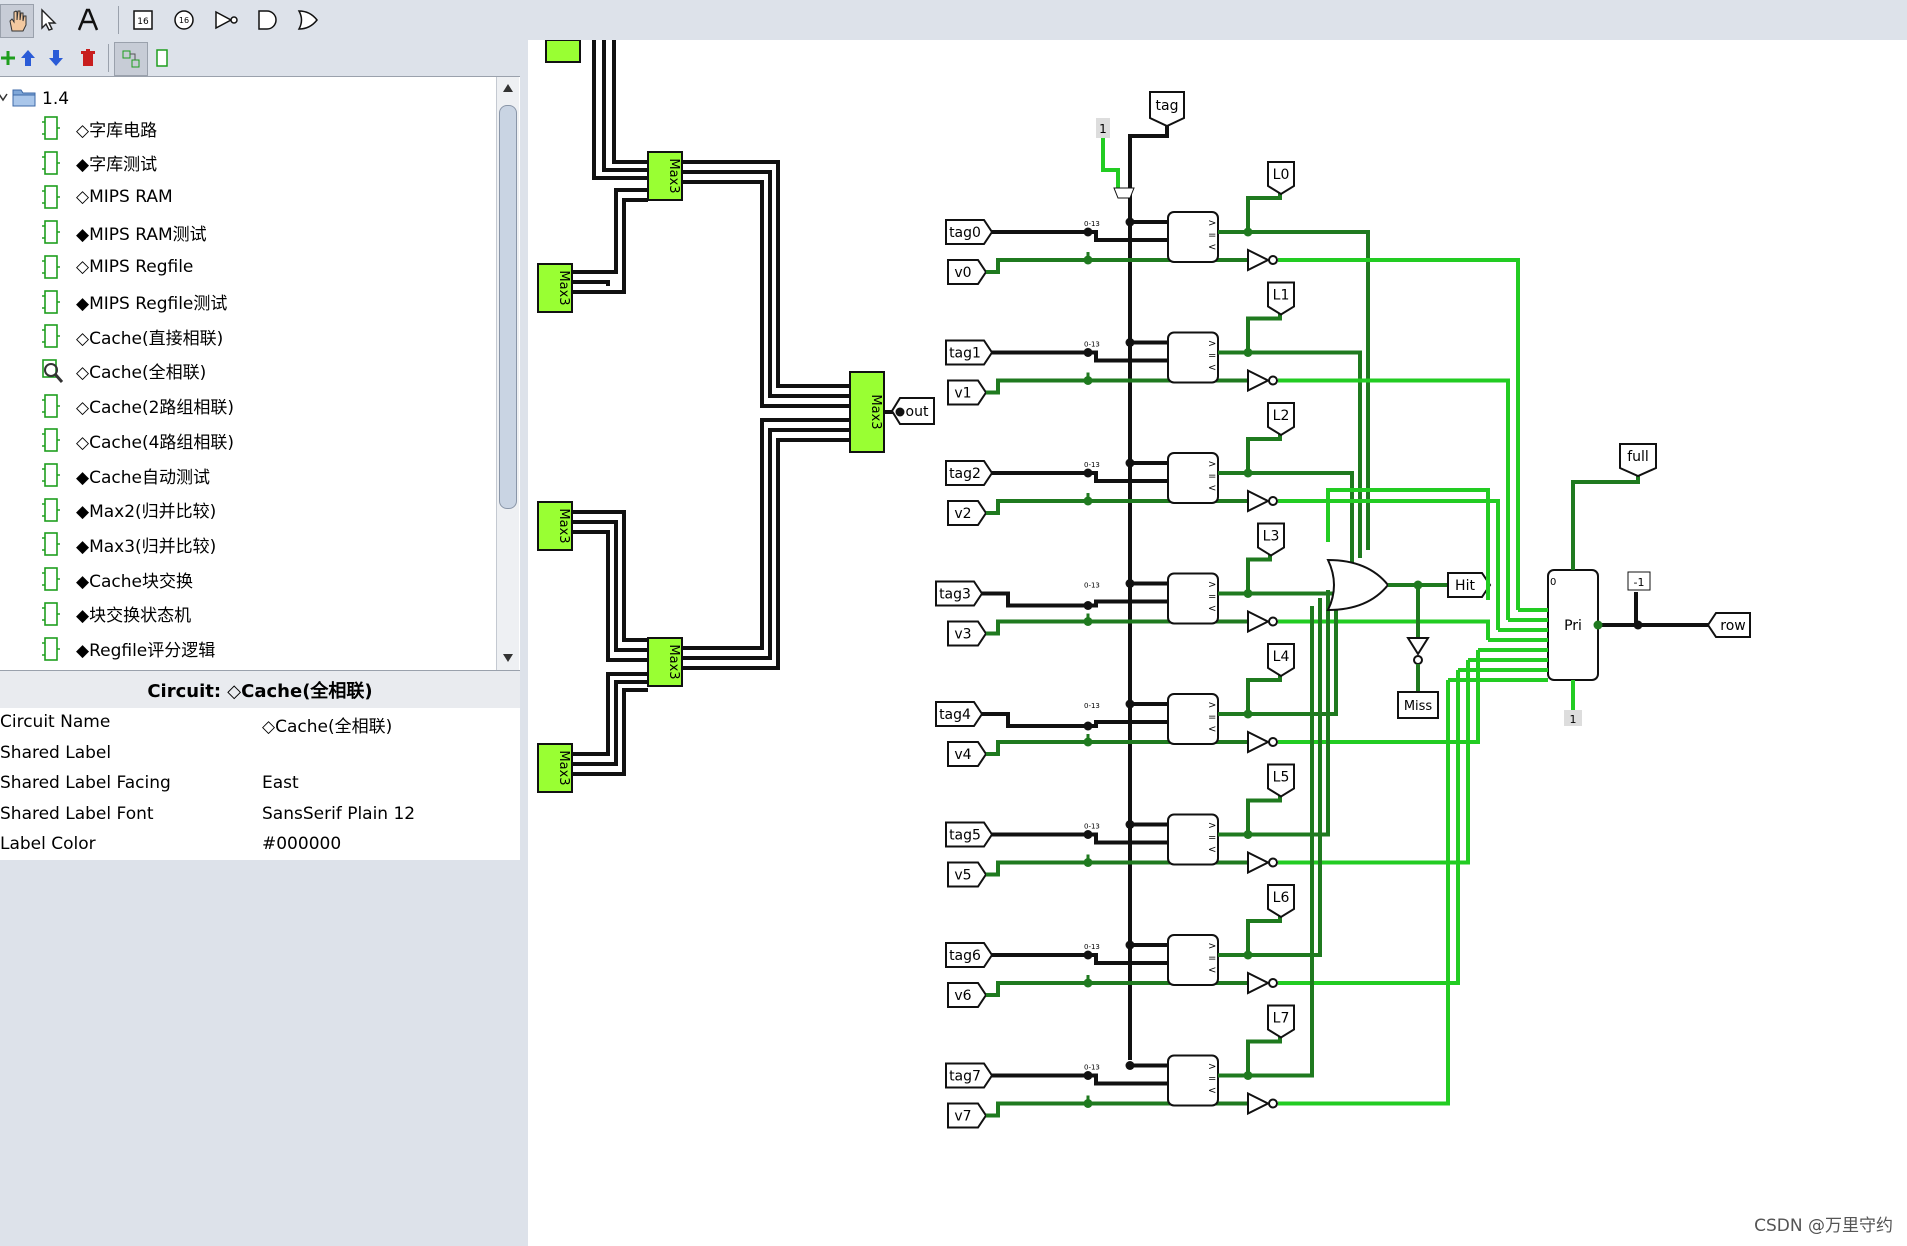  I want to click on tree-item: ◆Max2(归并比较), so click(260, 510).